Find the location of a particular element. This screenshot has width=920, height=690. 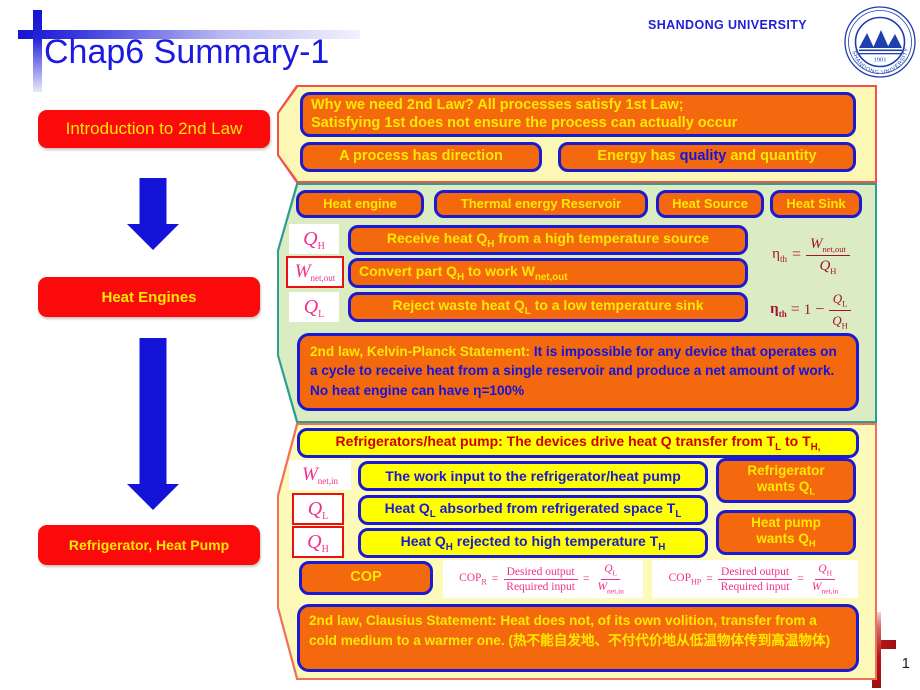

cop-r-numerator: Desired output is located at coordinates (540, 573).